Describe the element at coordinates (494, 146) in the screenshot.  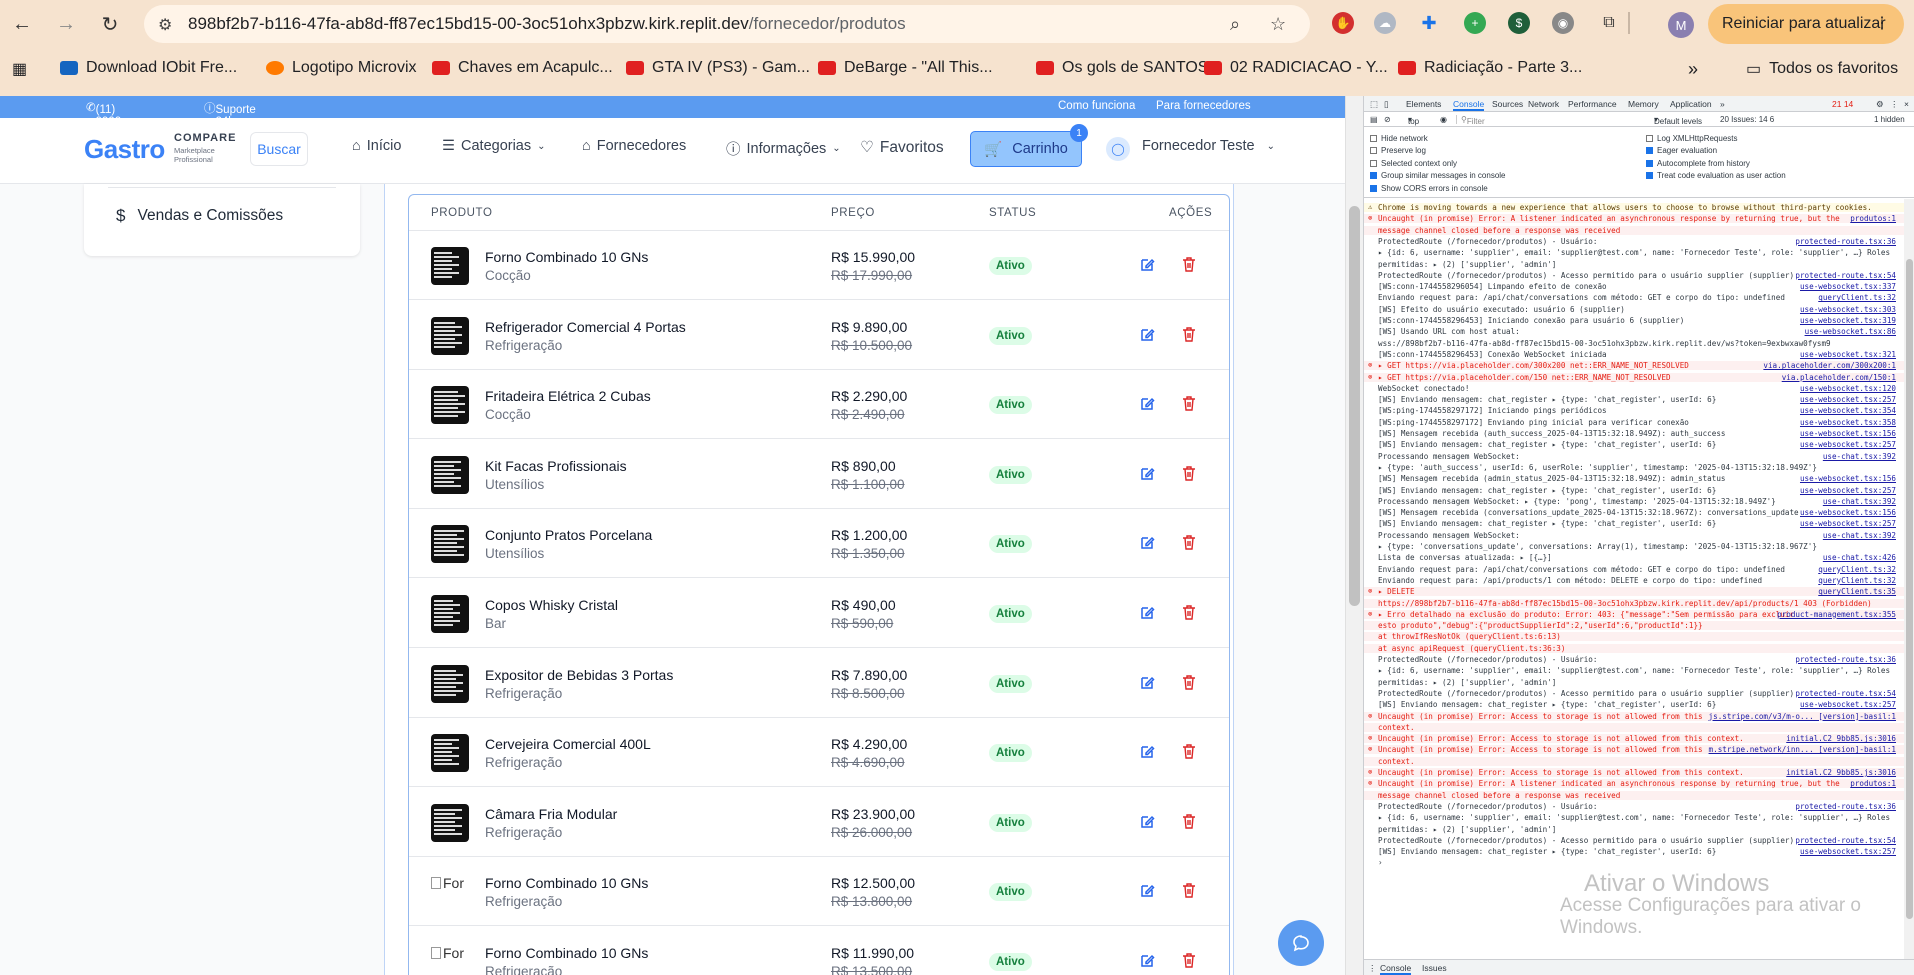
I see `nav-categories: ☰ Categorias ⌄` at that location.